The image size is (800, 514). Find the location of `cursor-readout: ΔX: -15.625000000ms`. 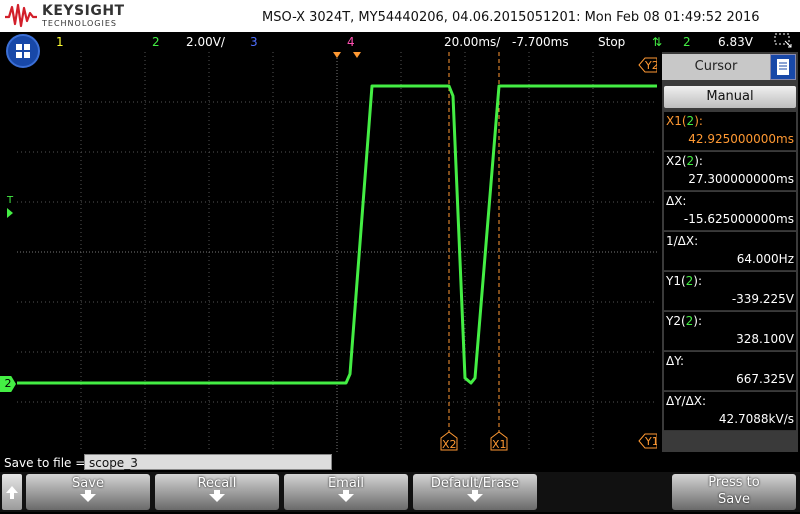

cursor-readout: ΔX: -15.625000000ms is located at coordinates (730, 211).